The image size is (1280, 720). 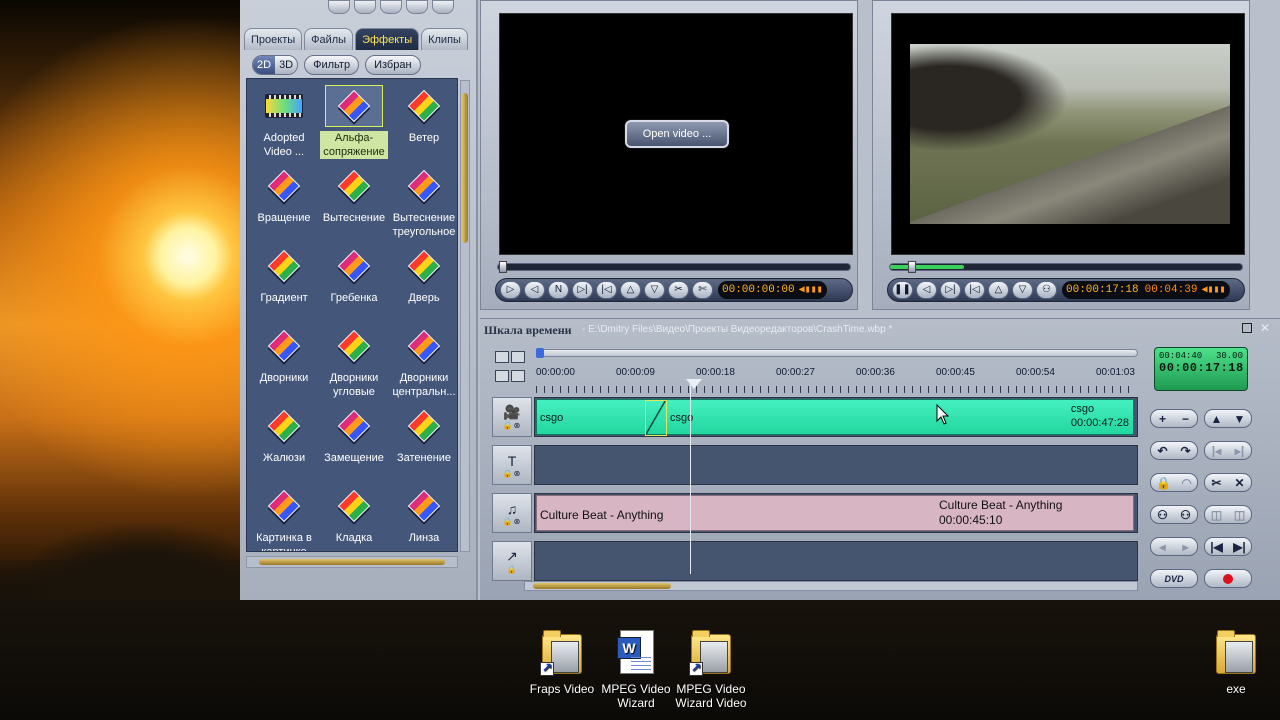 I want to click on maximize-icon, so click(x=1247, y=328).